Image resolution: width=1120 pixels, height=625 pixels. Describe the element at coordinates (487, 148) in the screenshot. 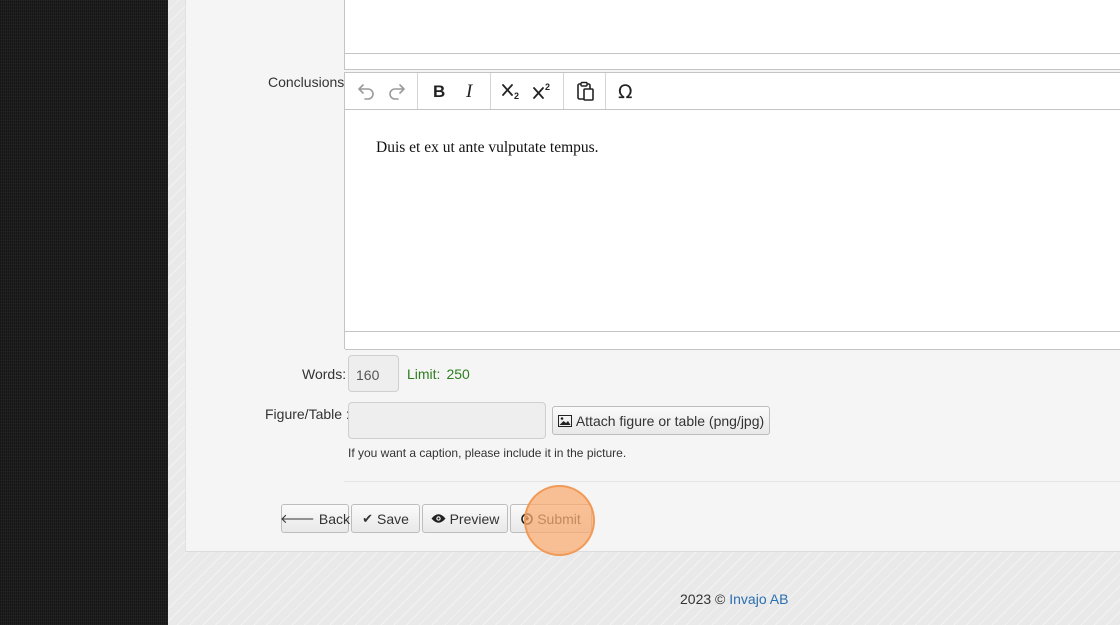

I see `conclusions-text: Duis et ex ut ante vulputate tempus.` at that location.